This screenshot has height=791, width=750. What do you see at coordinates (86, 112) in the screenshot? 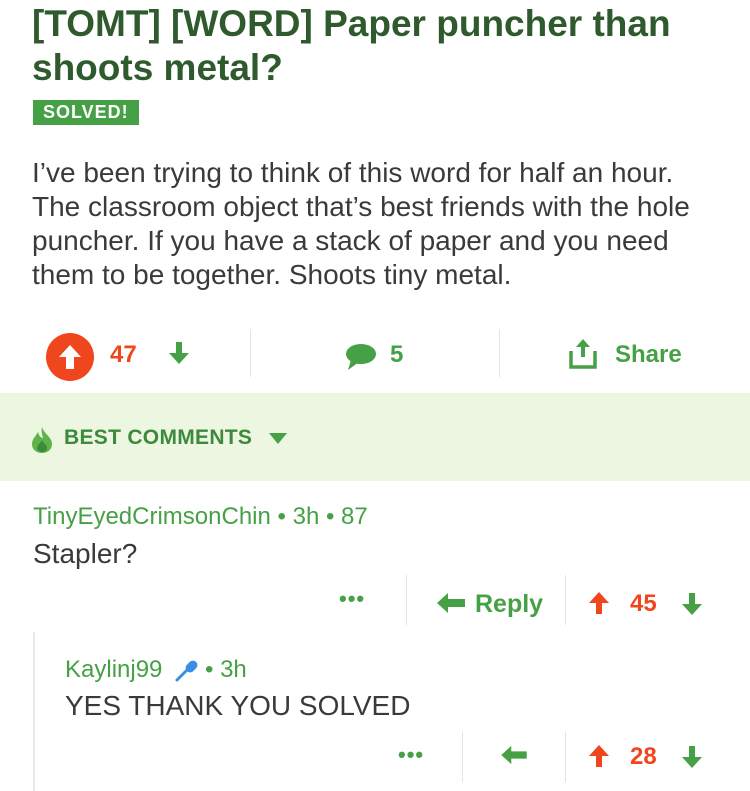
I see `solved-badge: SOLVED!` at bounding box center [86, 112].